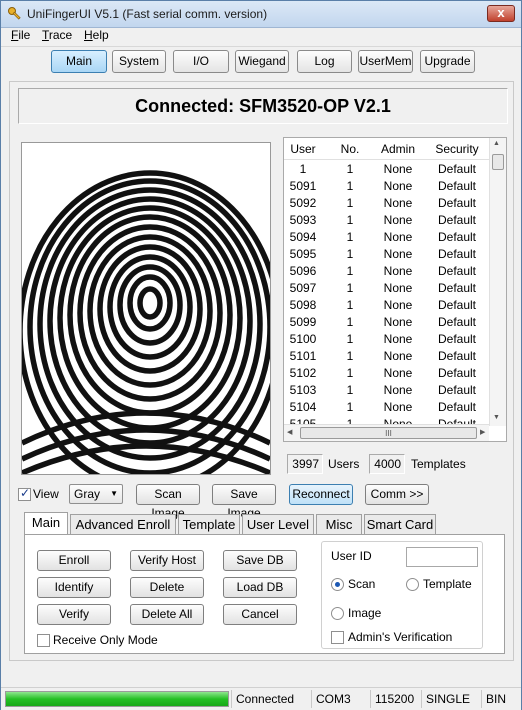 This screenshot has height=710, width=522. Describe the element at coordinates (339, 524) in the screenshot. I see `tab-misc: Misc` at that location.